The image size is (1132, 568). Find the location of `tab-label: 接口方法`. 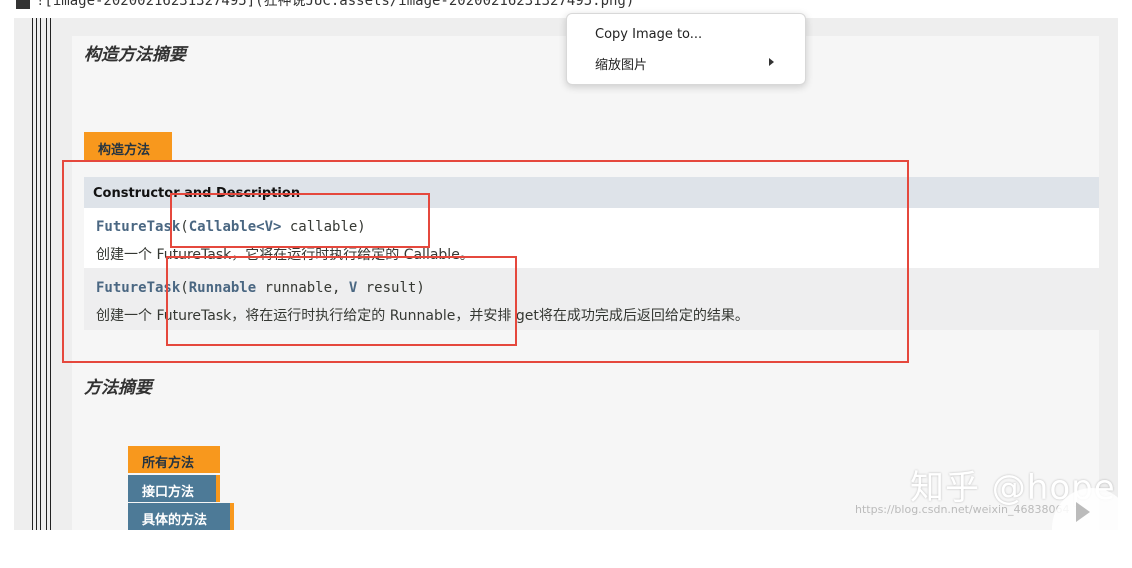

tab-label: 接口方法 is located at coordinates (168, 492).